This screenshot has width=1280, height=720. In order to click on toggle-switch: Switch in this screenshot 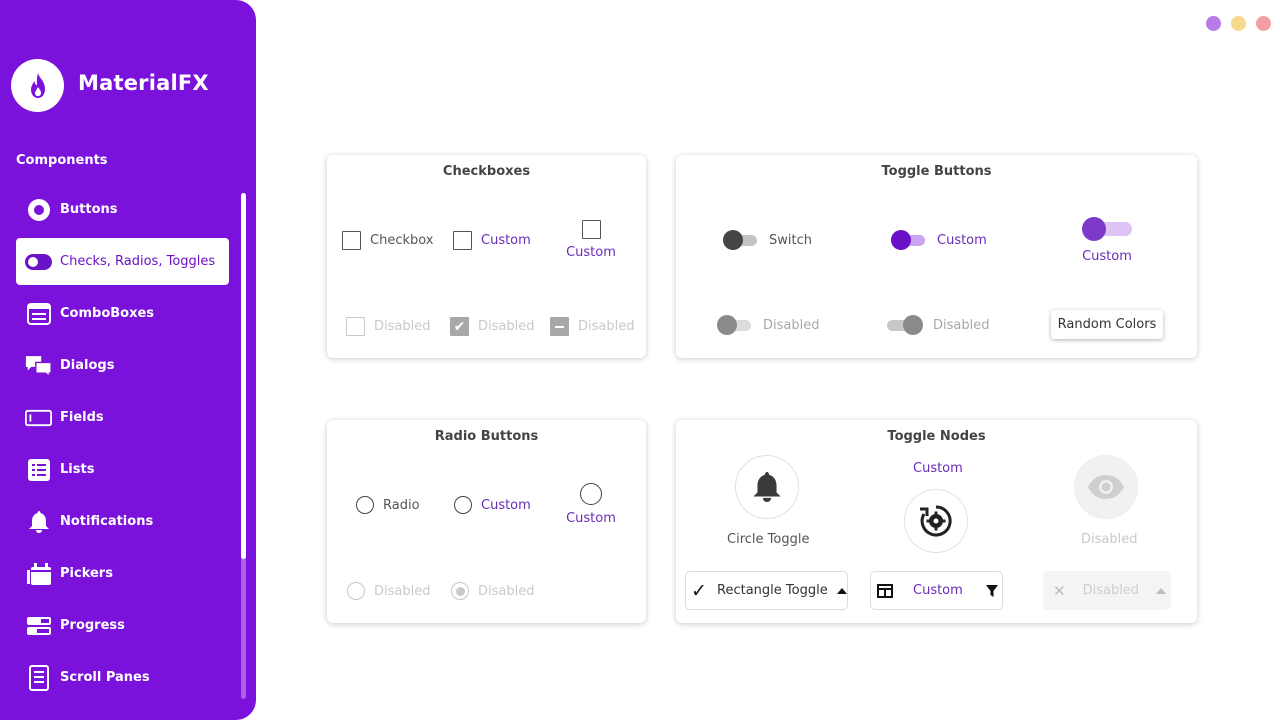, I will do `click(767, 240)`.